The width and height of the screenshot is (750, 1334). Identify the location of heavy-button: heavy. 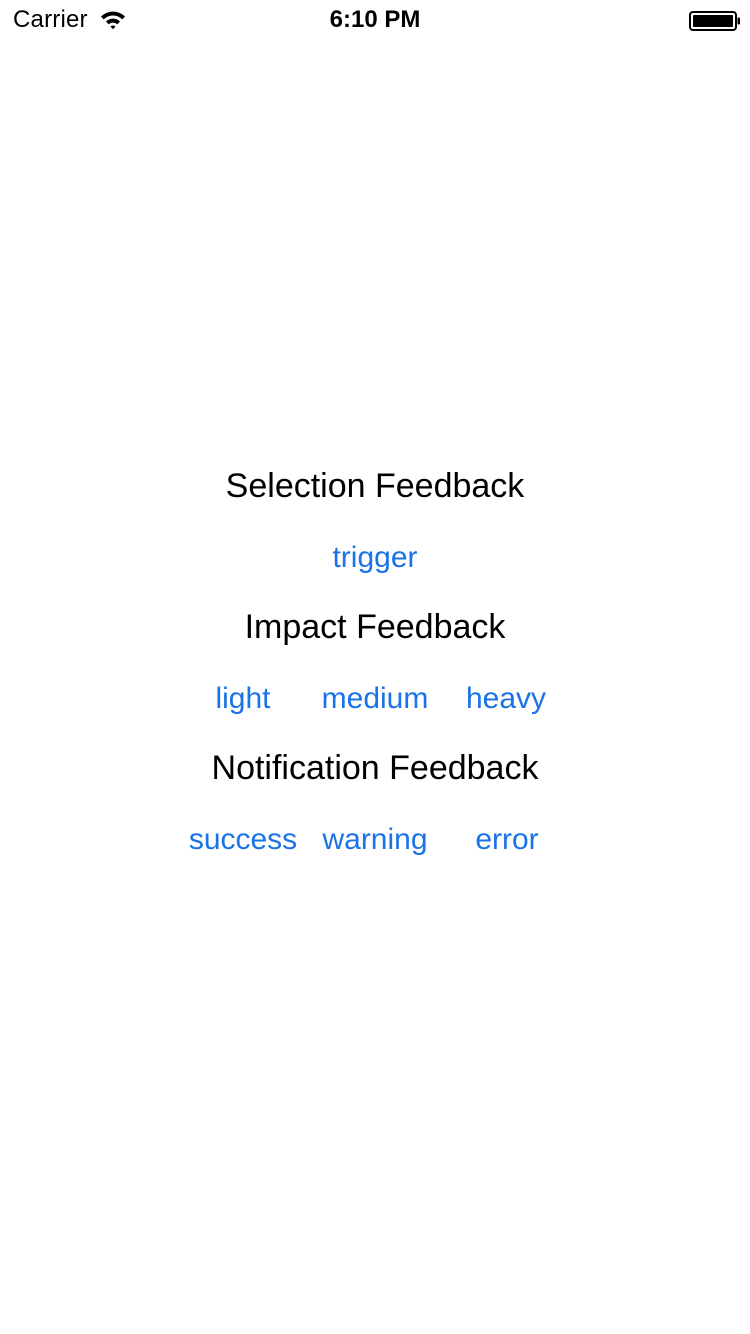
(506, 699).